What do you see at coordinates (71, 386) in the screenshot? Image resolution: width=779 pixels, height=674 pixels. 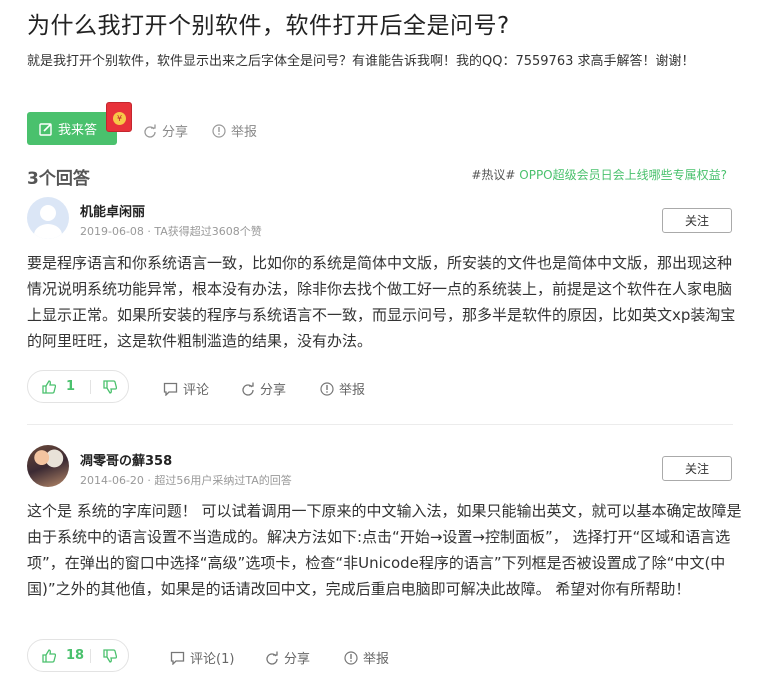 I see `upvote-count: 1` at bounding box center [71, 386].